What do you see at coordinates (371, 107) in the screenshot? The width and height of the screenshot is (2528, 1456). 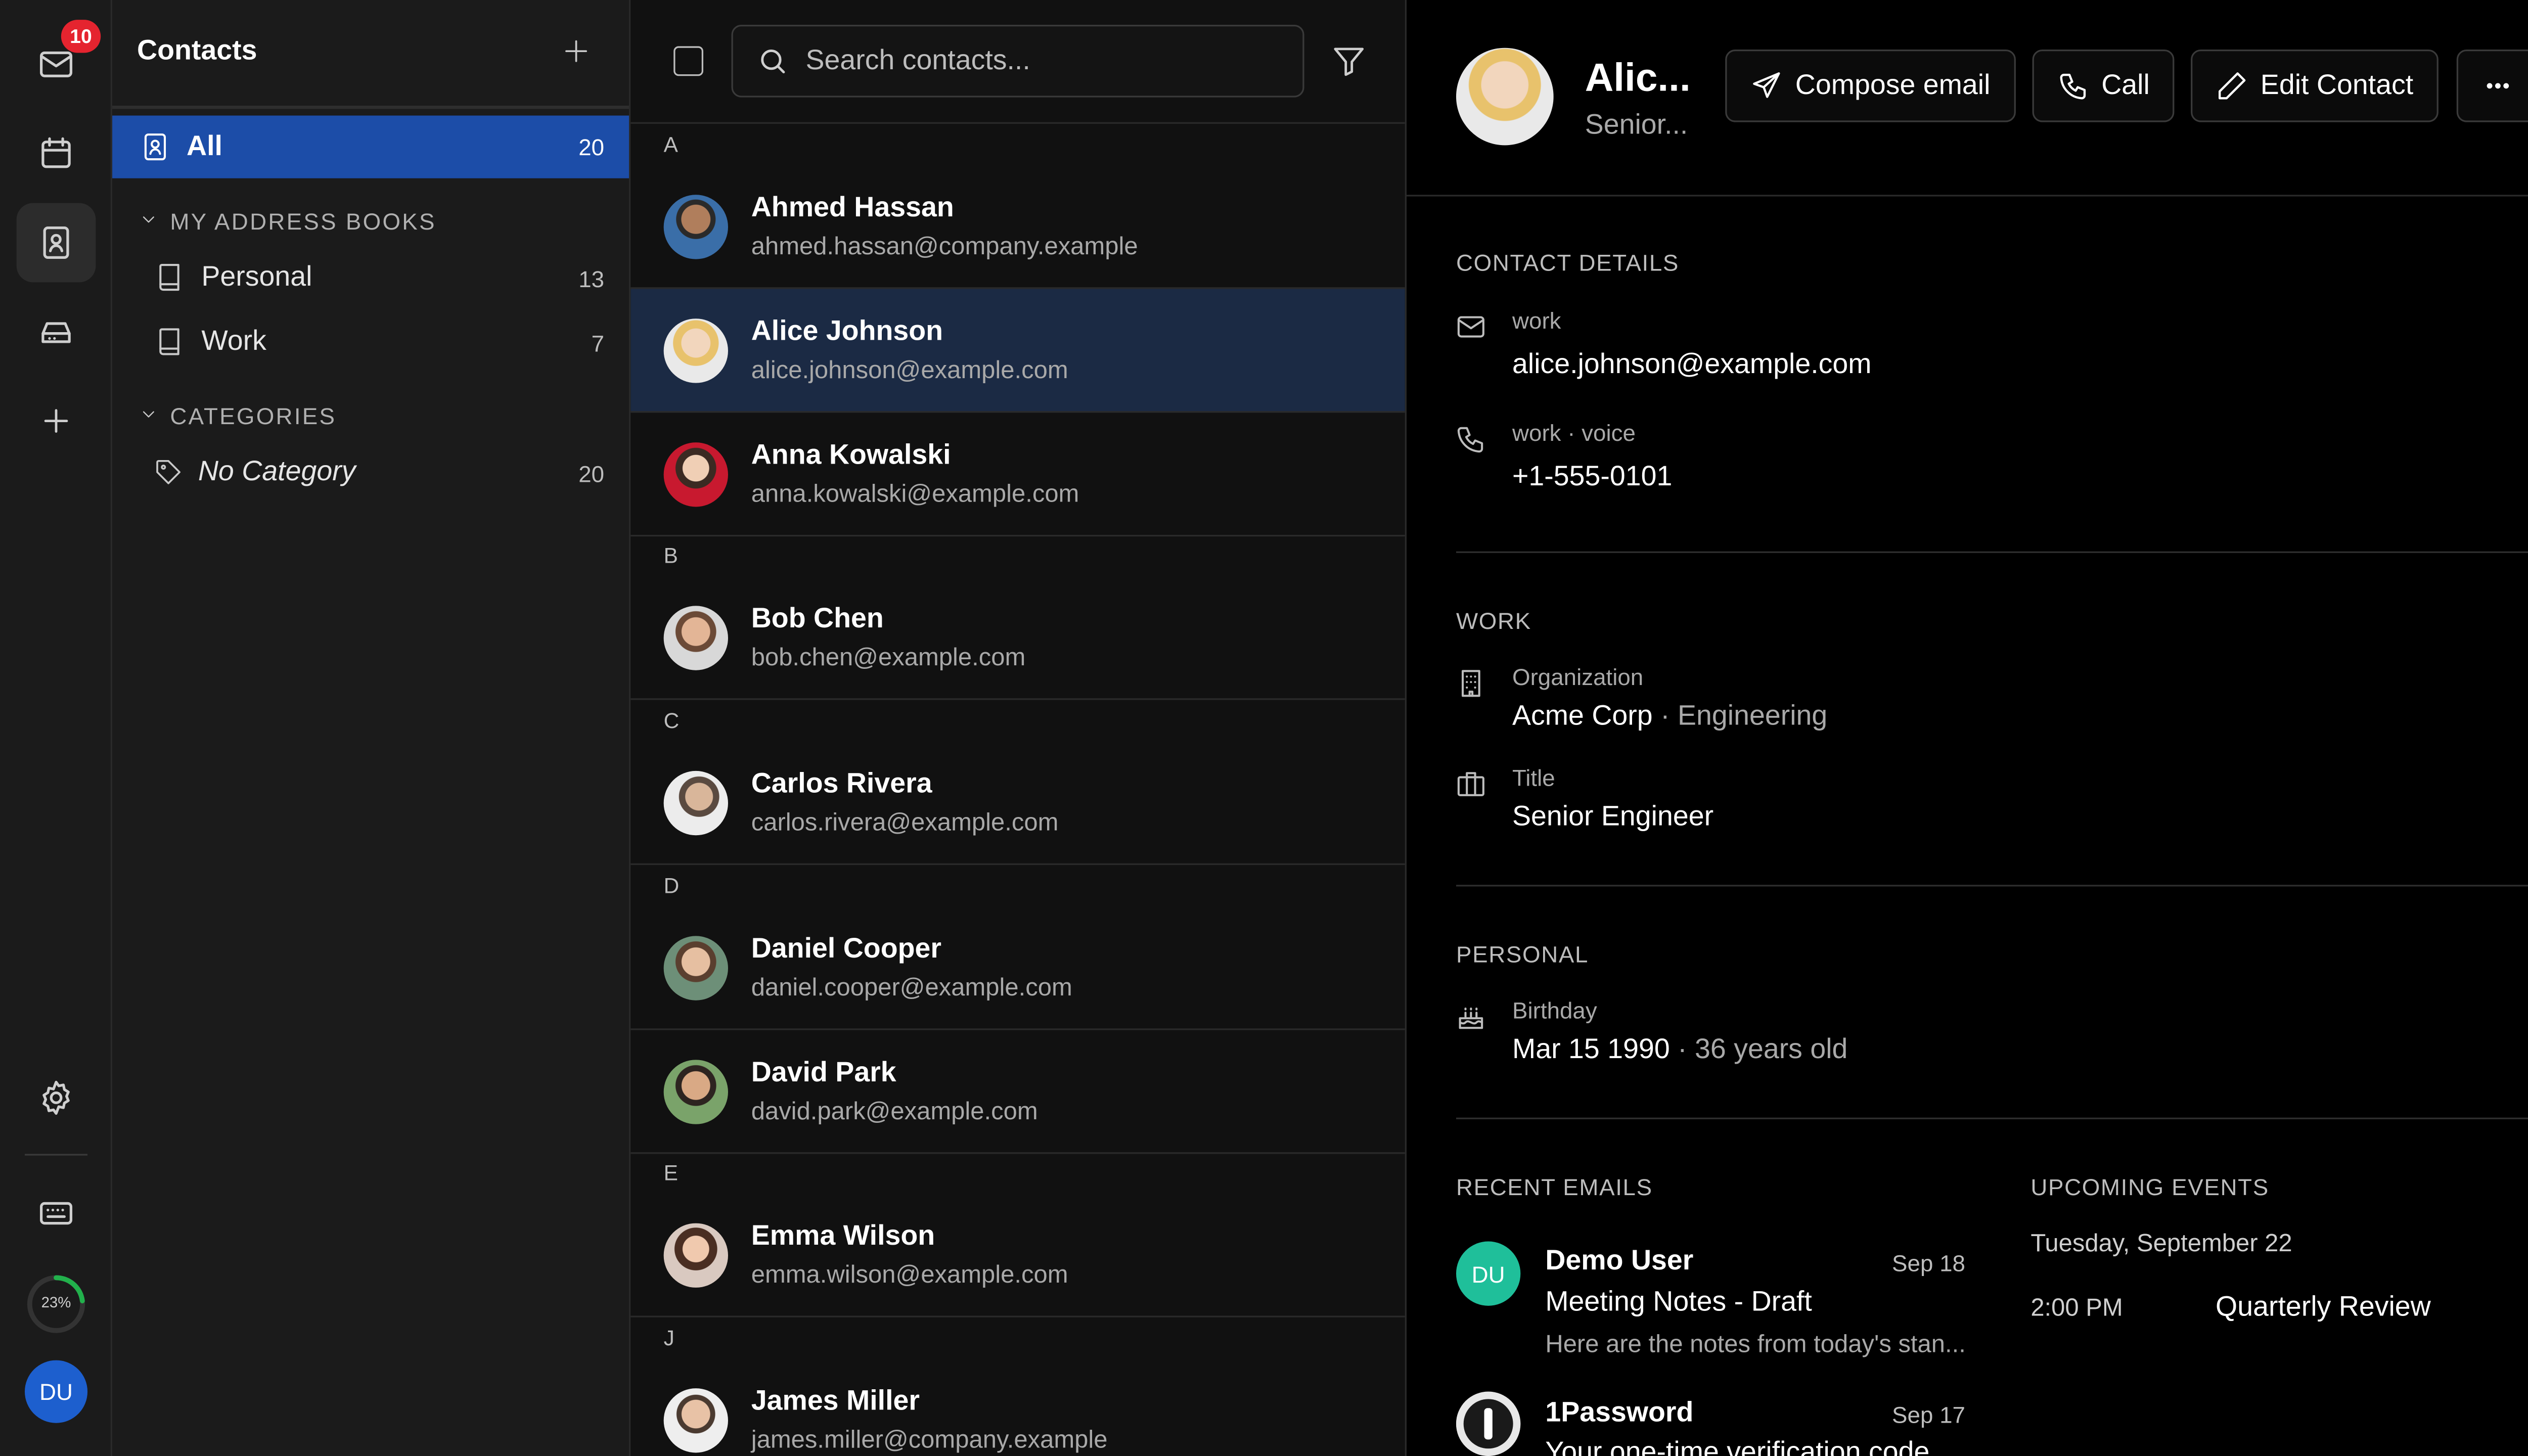 I see `sidebar-divider` at bounding box center [371, 107].